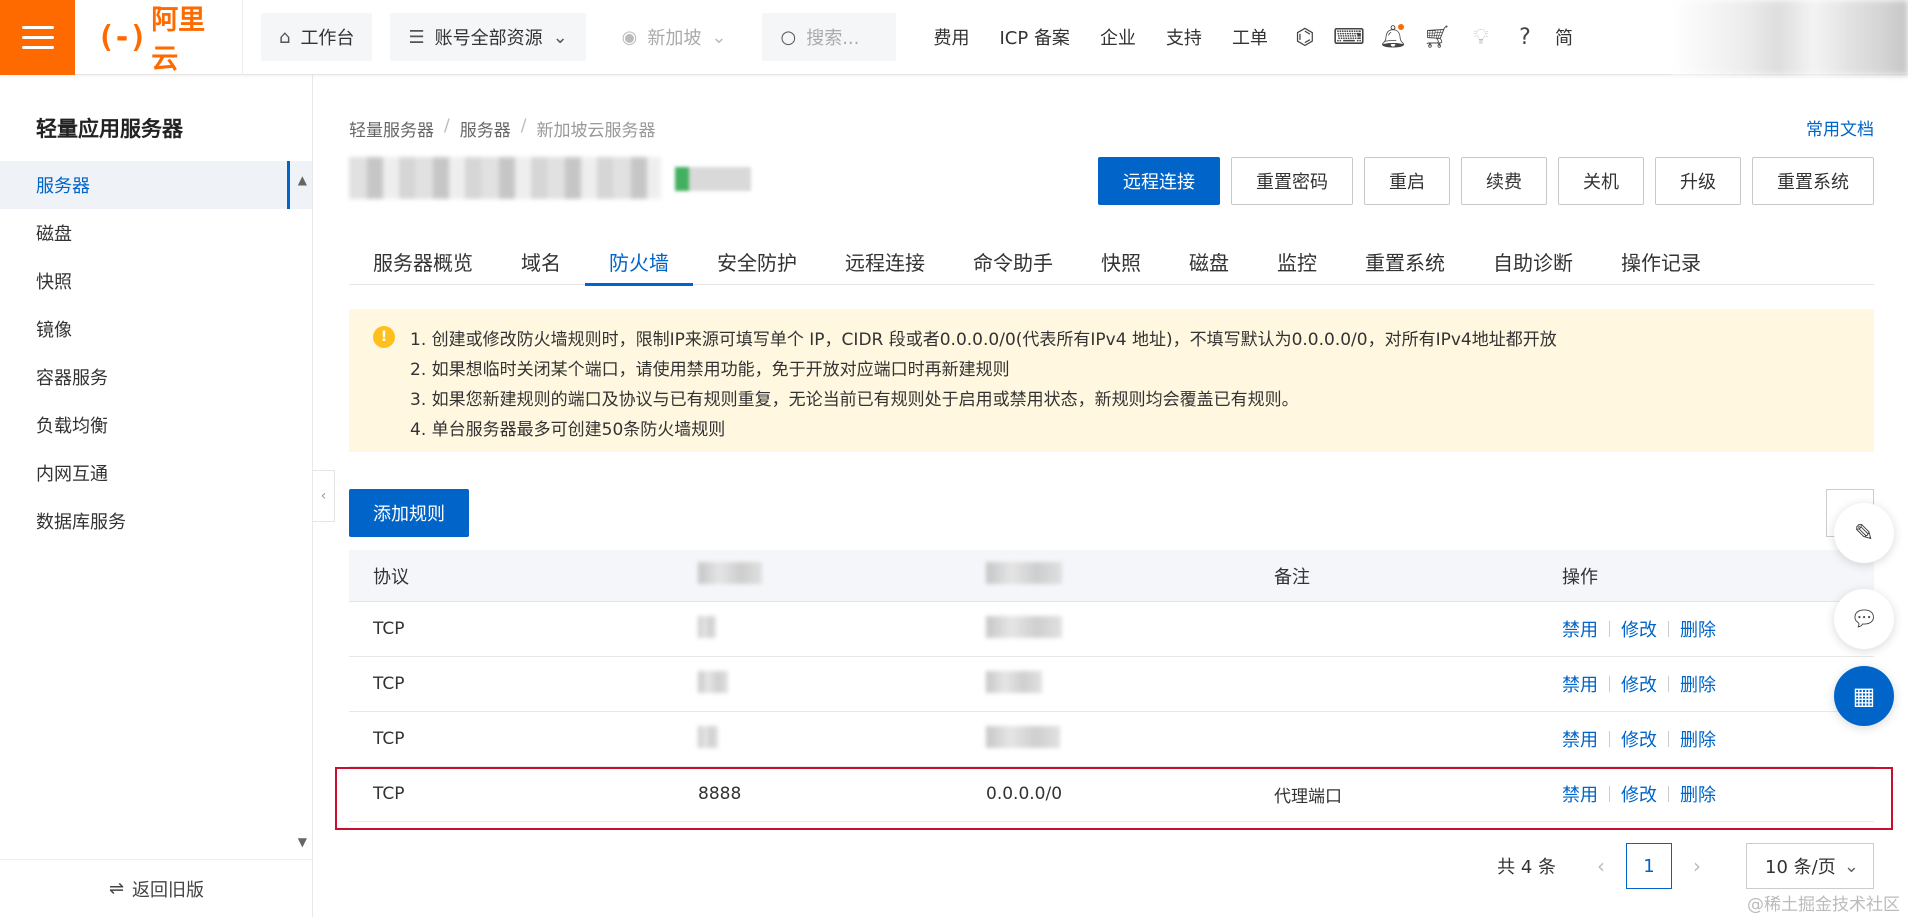 This screenshot has width=1908, height=917. I want to click on tab-reset-system: 重置系统, so click(1405, 261).